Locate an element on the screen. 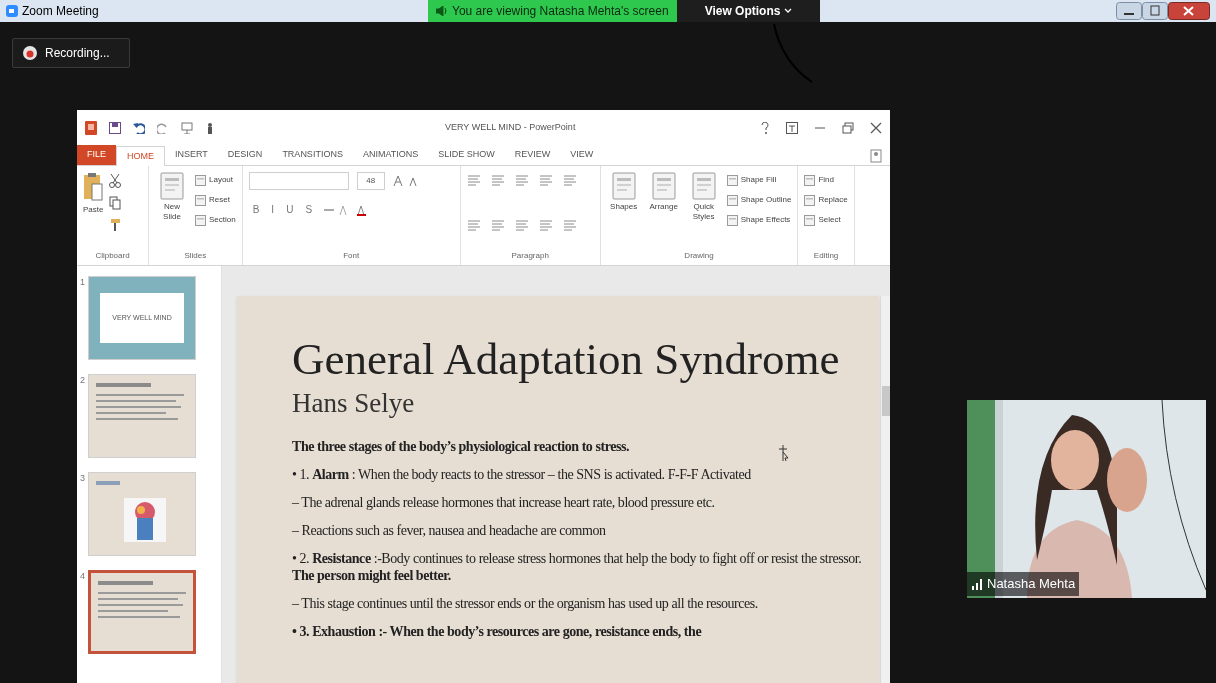  format-button: S is located at coordinates (309, 209).